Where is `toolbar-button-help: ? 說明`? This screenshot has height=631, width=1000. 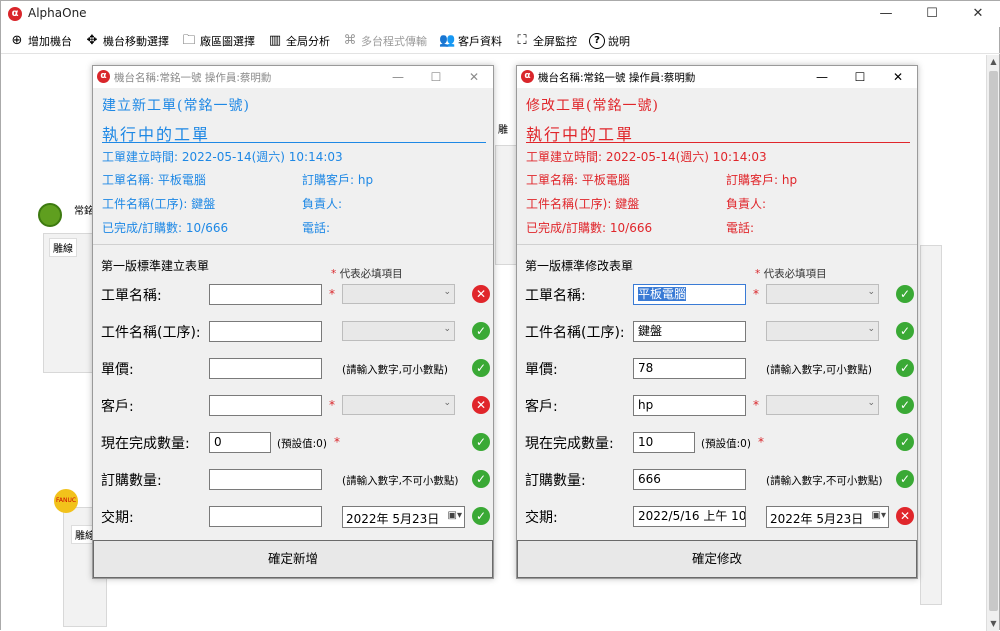
toolbar-button-help: ? 說明 is located at coordinates (609, 41).